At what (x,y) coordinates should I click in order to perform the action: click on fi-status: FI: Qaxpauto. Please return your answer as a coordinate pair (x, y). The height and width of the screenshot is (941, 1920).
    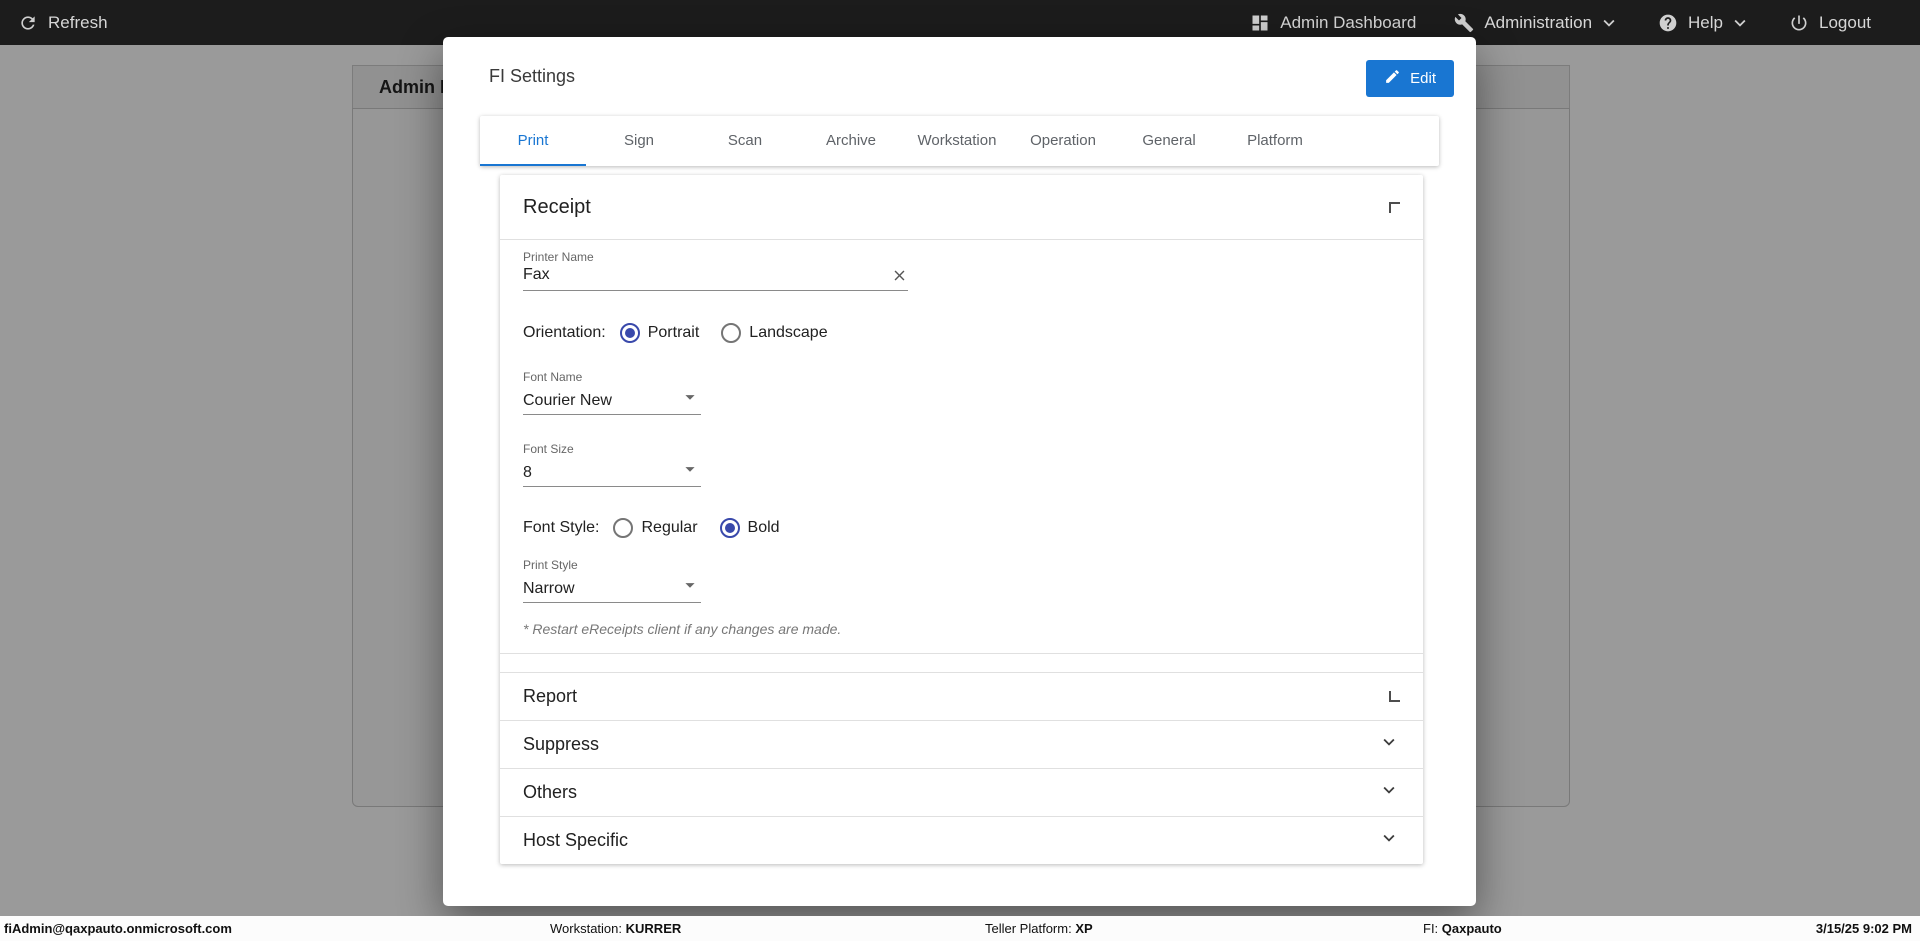
    Looking at the image, I should click on (1462, 928).